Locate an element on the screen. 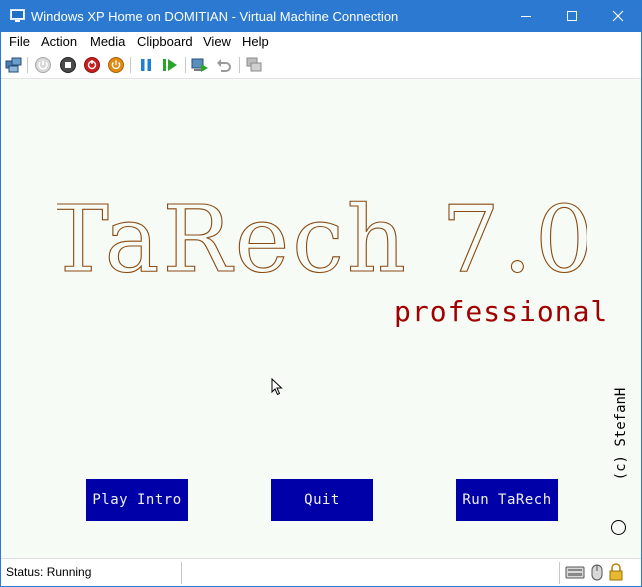 Image resolution: width=642 pixels, height=587 pixels. minimize-icon is located at coordinates (526, 16).